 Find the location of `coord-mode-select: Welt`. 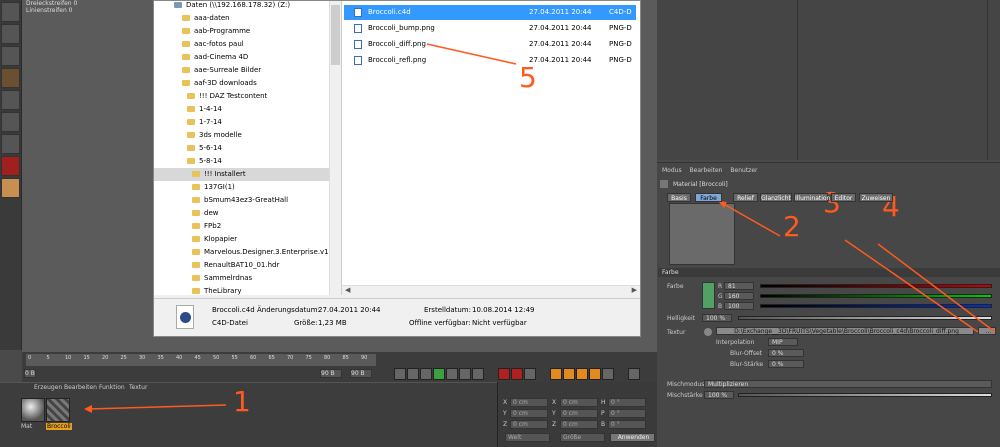

coord-mode-select: Welt is located at coordinates (527, 437).